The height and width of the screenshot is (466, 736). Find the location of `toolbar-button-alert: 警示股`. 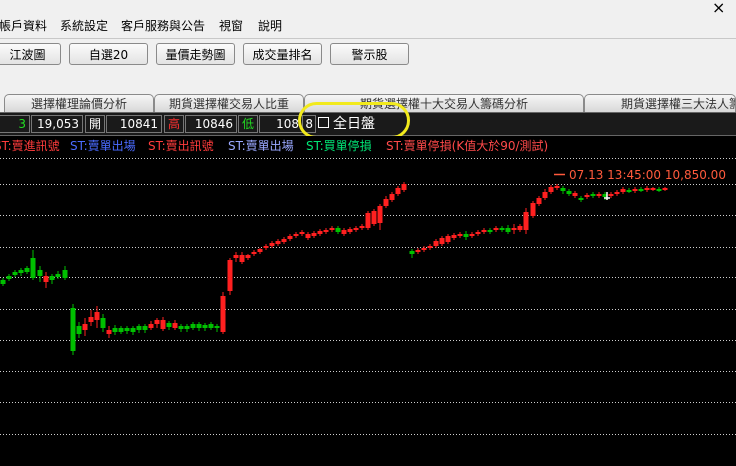

toolbar-button-alert: 警示股 is located at coordinates (369, 54).